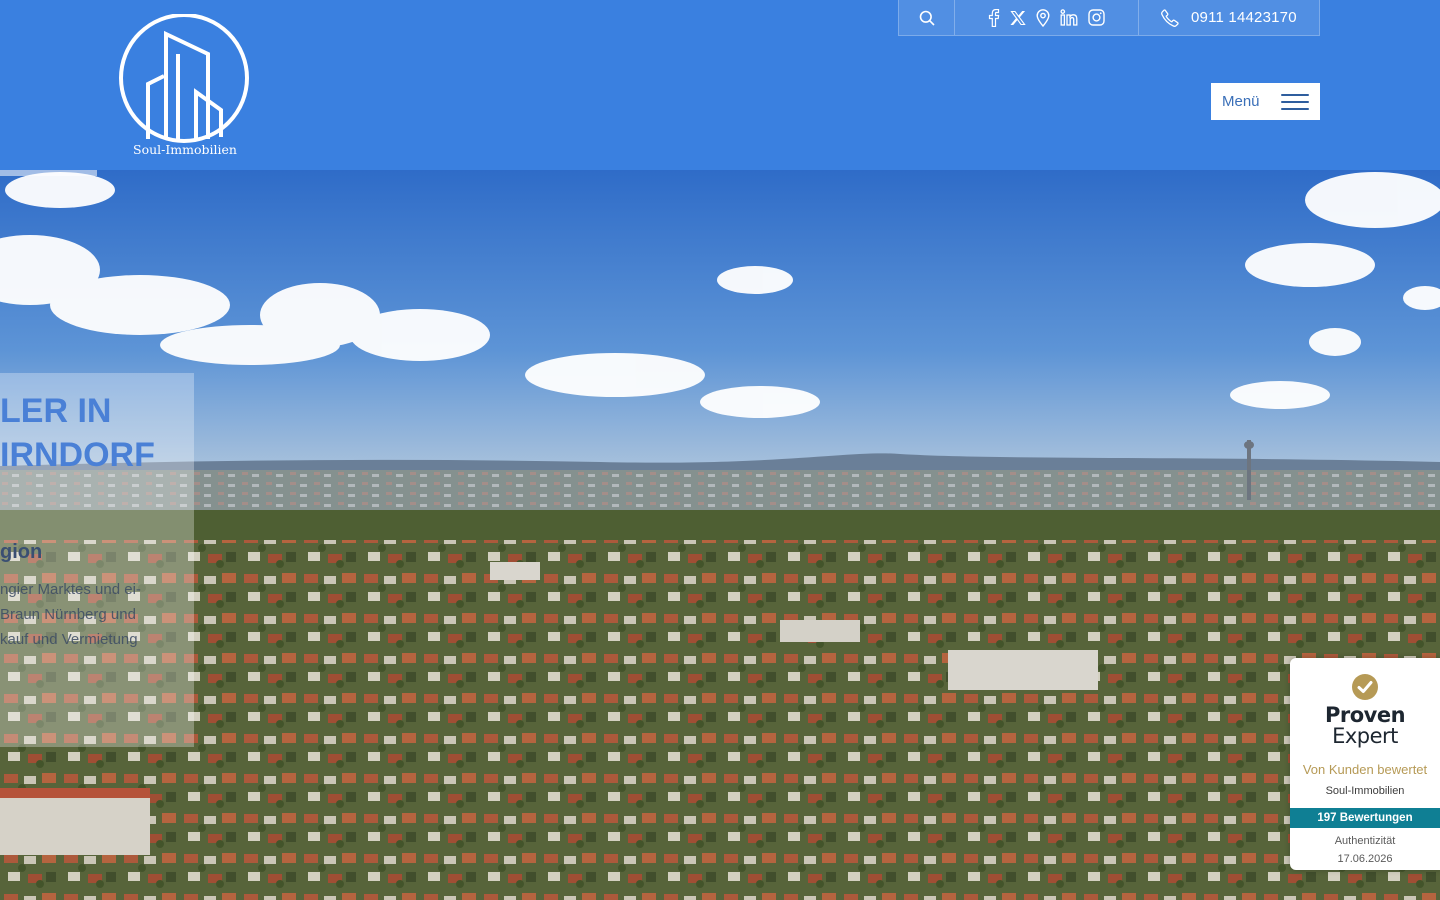  Describe the element at coordinates (1096, 17) in the screenshot. I see `instagram-icon` at that location.